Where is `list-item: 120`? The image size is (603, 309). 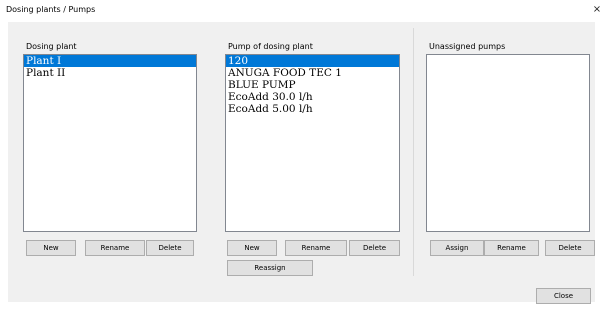
list-item: 120 is located at coordinates (312, 61).